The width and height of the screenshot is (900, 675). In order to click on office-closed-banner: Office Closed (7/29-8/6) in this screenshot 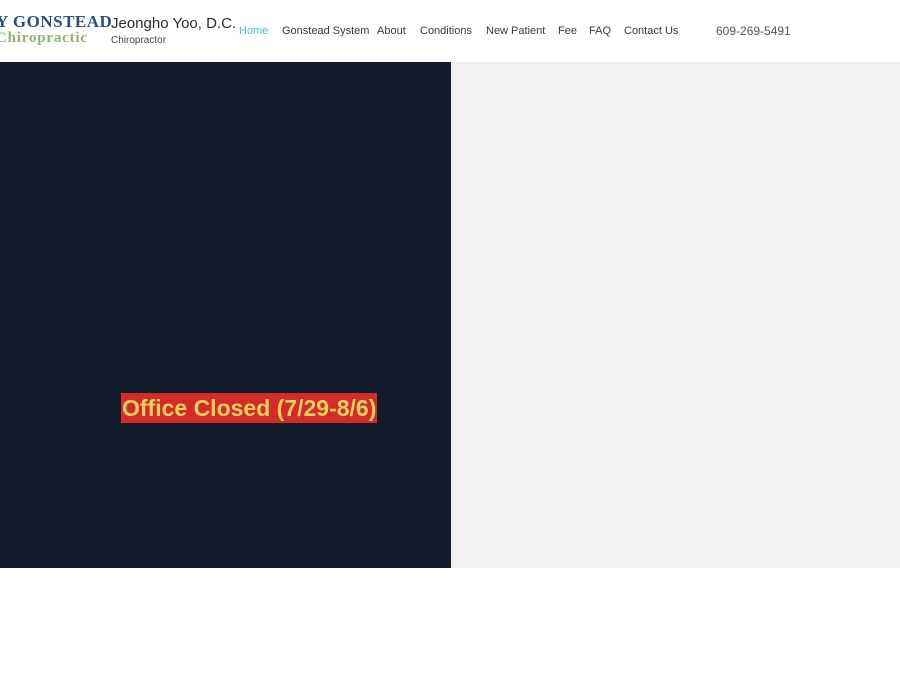, I will do `click(249, 408)`.